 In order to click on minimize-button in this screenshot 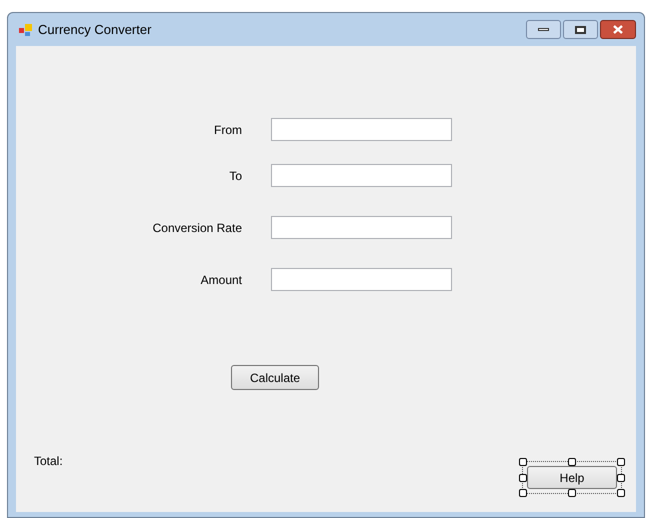, I will do `click(543, 29)`.